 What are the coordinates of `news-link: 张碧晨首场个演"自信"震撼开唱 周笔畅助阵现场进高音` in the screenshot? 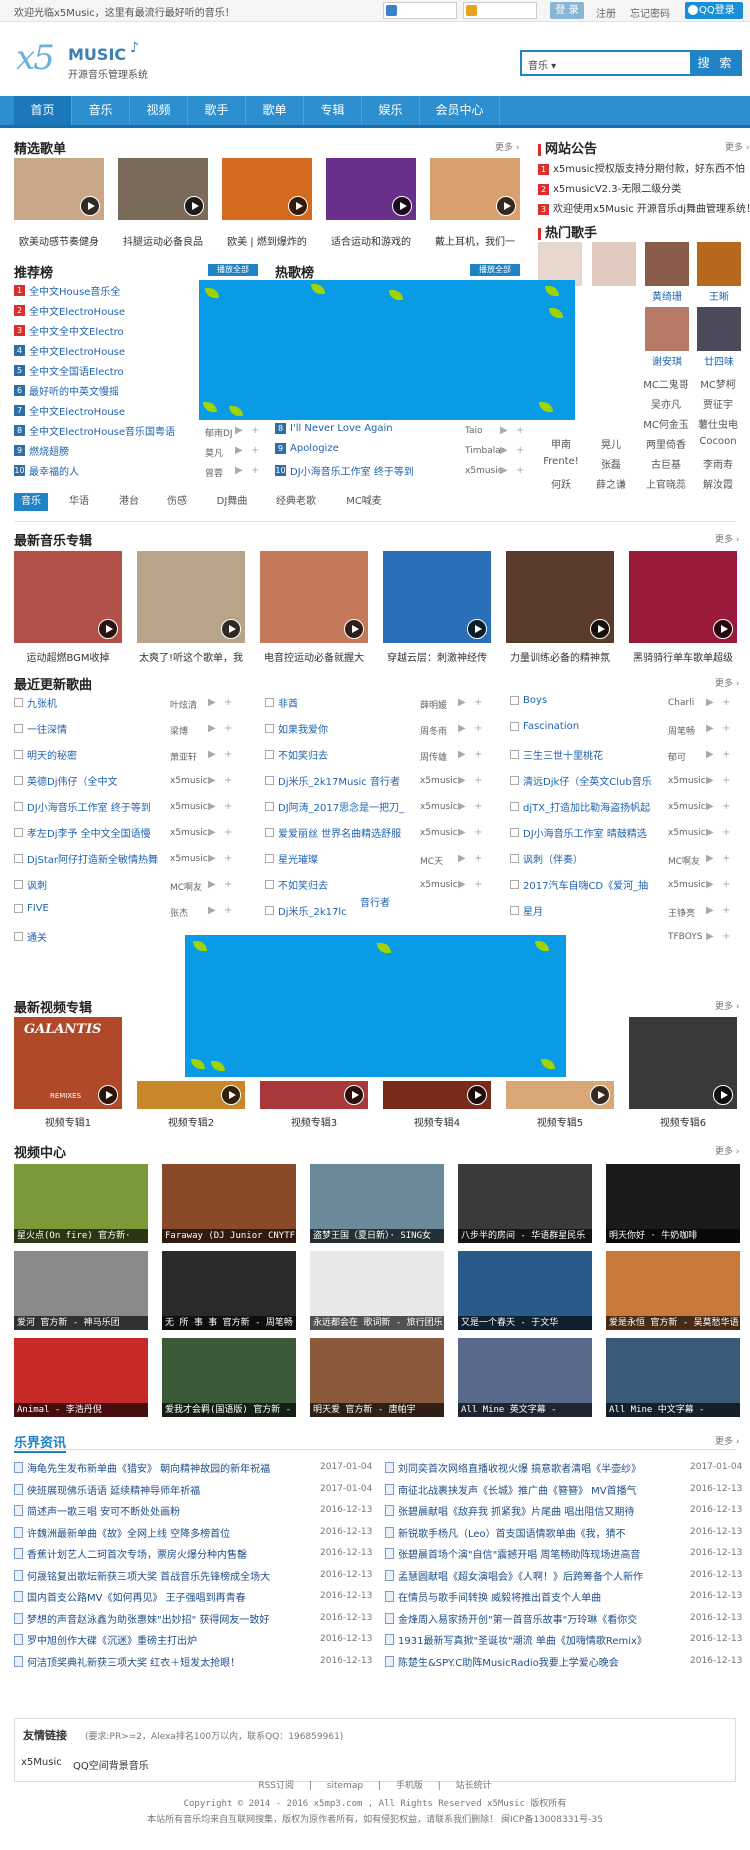 It's located at (519, 1555).